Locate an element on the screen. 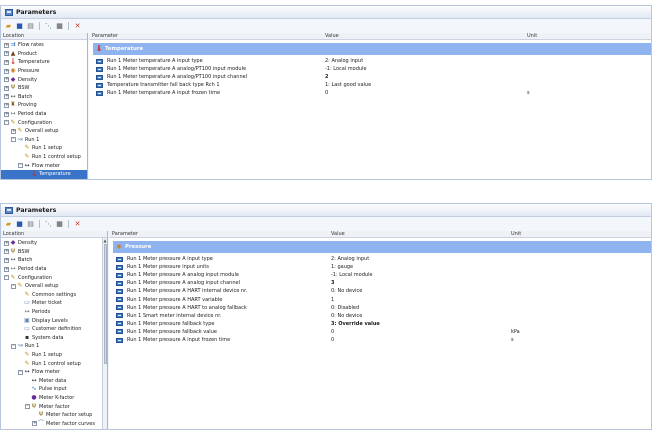 The width and height of the screenshot is (652, 430). tree-item: – Ψ Meter factor is located at coordinates (54, 406).